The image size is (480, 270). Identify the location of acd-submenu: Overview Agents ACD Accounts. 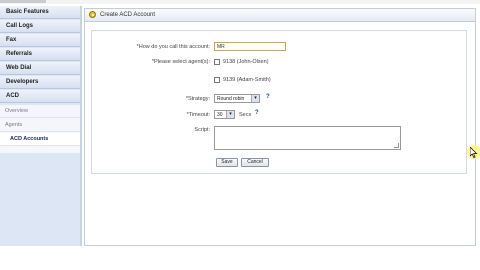
(40, 129).